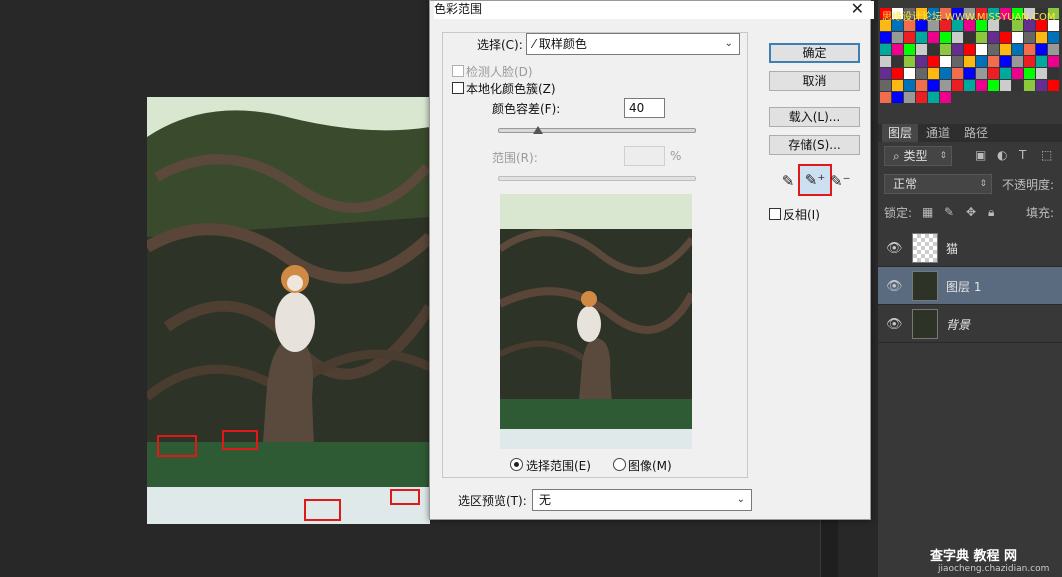 The width and height of the screenshot is (1062, 577). Describe the element at coordinates (918, 156) in the screenshot. I see `layer-filter-combo: ⌕ 类型 ⇕` at that location.